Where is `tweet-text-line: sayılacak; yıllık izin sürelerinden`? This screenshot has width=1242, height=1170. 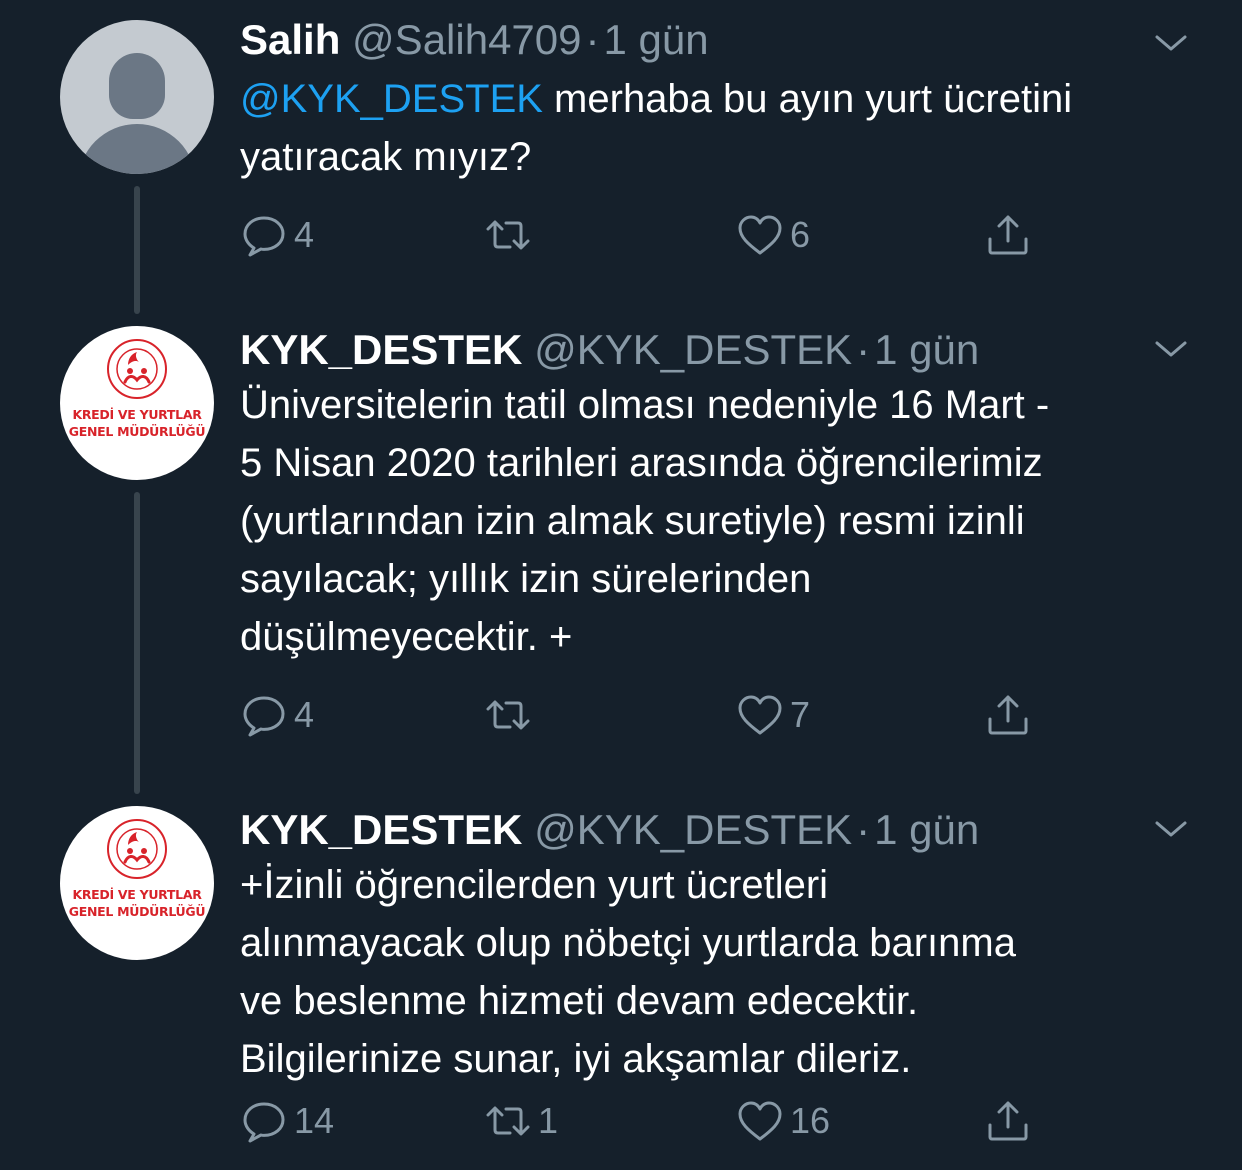 tweet-text-line: sayılacak; yıllık izin sürelerinden is located at coordinates (526, 579).